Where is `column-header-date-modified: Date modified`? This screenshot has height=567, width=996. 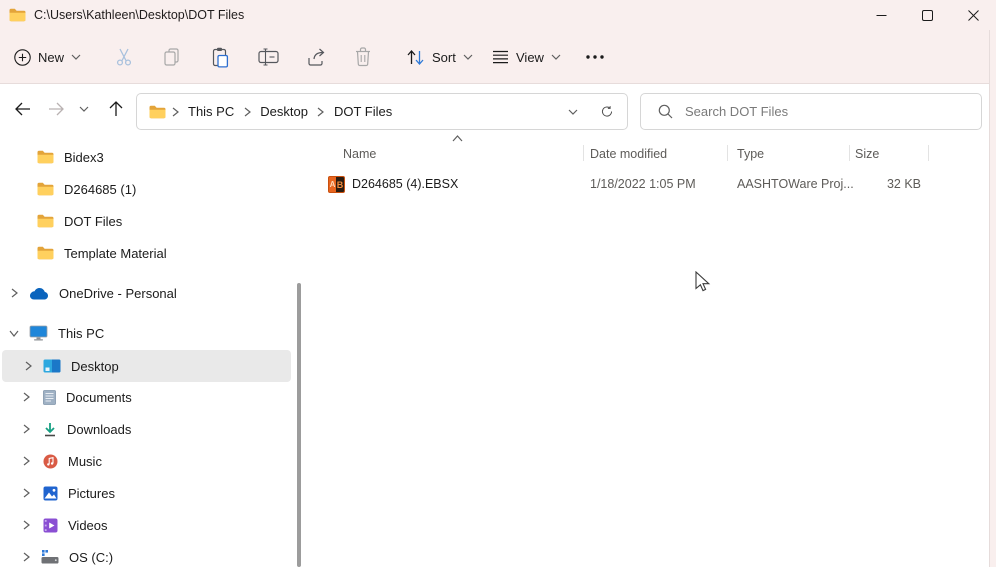
column-header-date-modified: Date modified is located at coordinates (628, 154).